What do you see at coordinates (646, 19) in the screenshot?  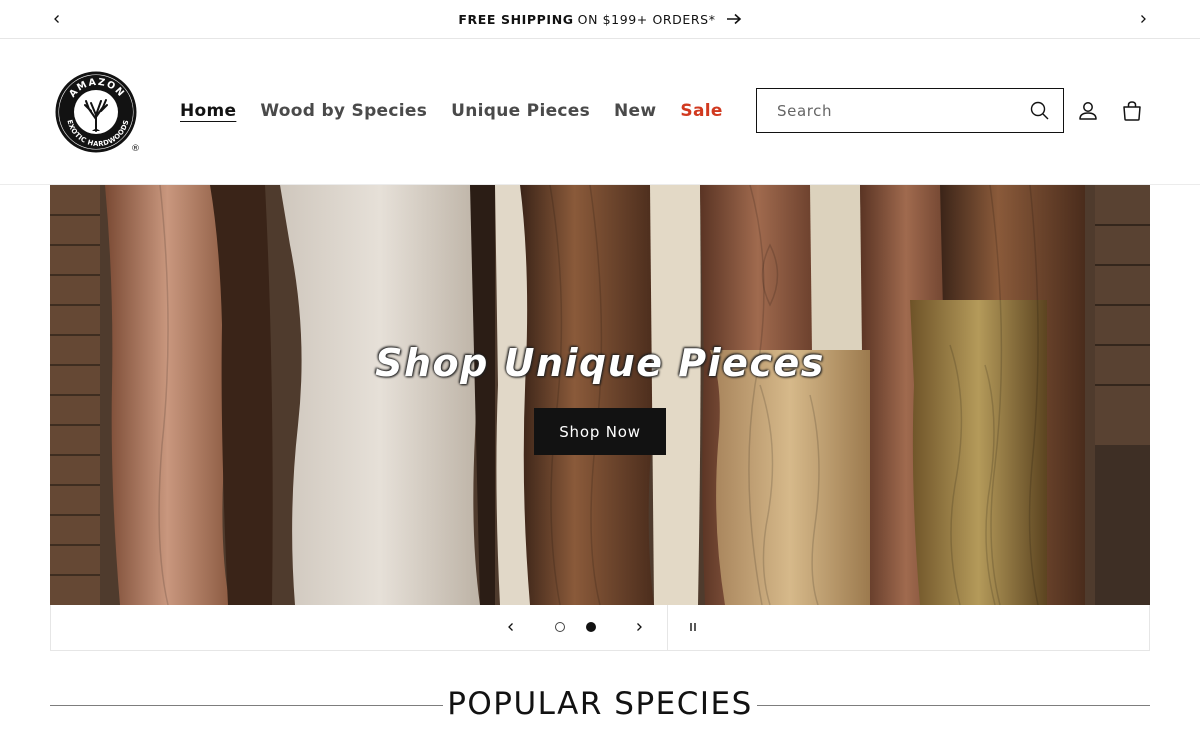 I see `announcement-rest: ON $199+ ORDERS*` at bounding box center [646, 19].